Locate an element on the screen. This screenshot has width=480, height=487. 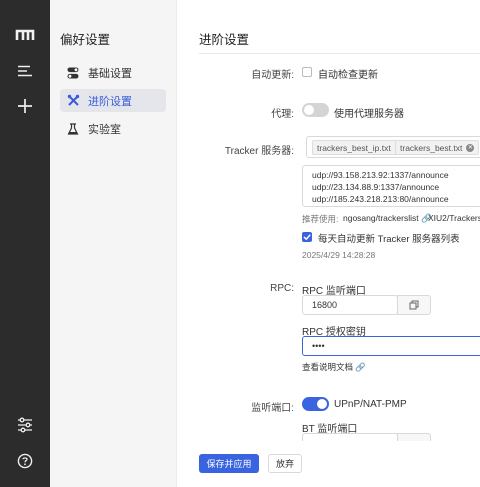
listen-port-label: 监听端口: is located at coordinates (272, 408).